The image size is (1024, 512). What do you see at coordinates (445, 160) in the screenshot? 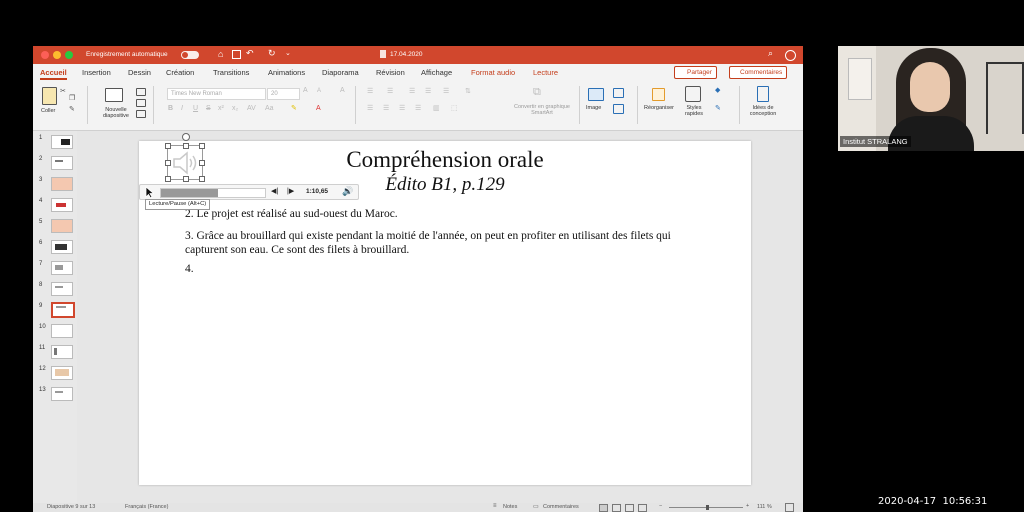
I see `slide-title: Compréhension orale` at bounding box center [445, 160].